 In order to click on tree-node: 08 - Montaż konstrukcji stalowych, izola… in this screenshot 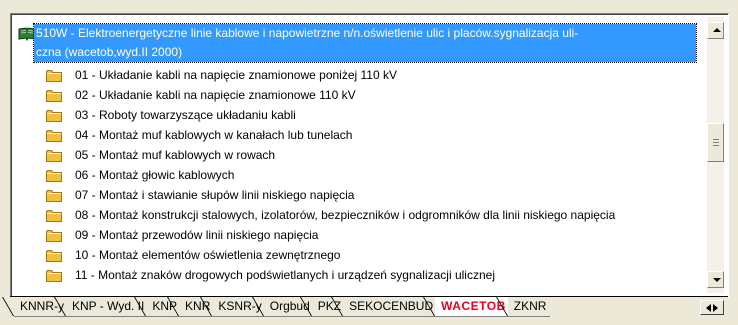, I will do `click(371, 215)`.